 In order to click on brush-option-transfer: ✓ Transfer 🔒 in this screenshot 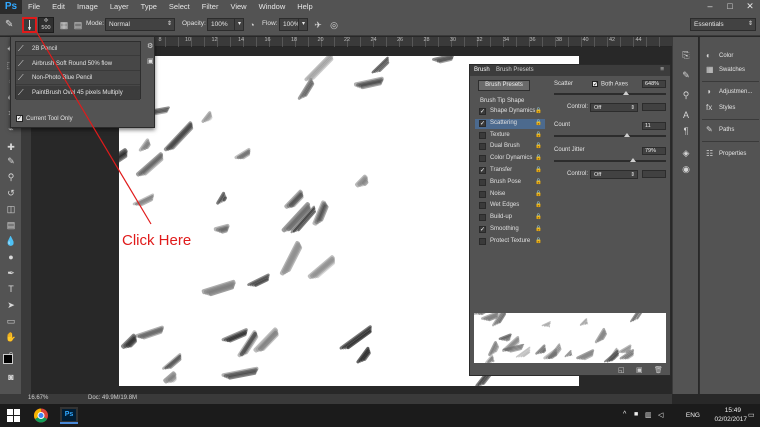, I will do `click(510, 171)`.